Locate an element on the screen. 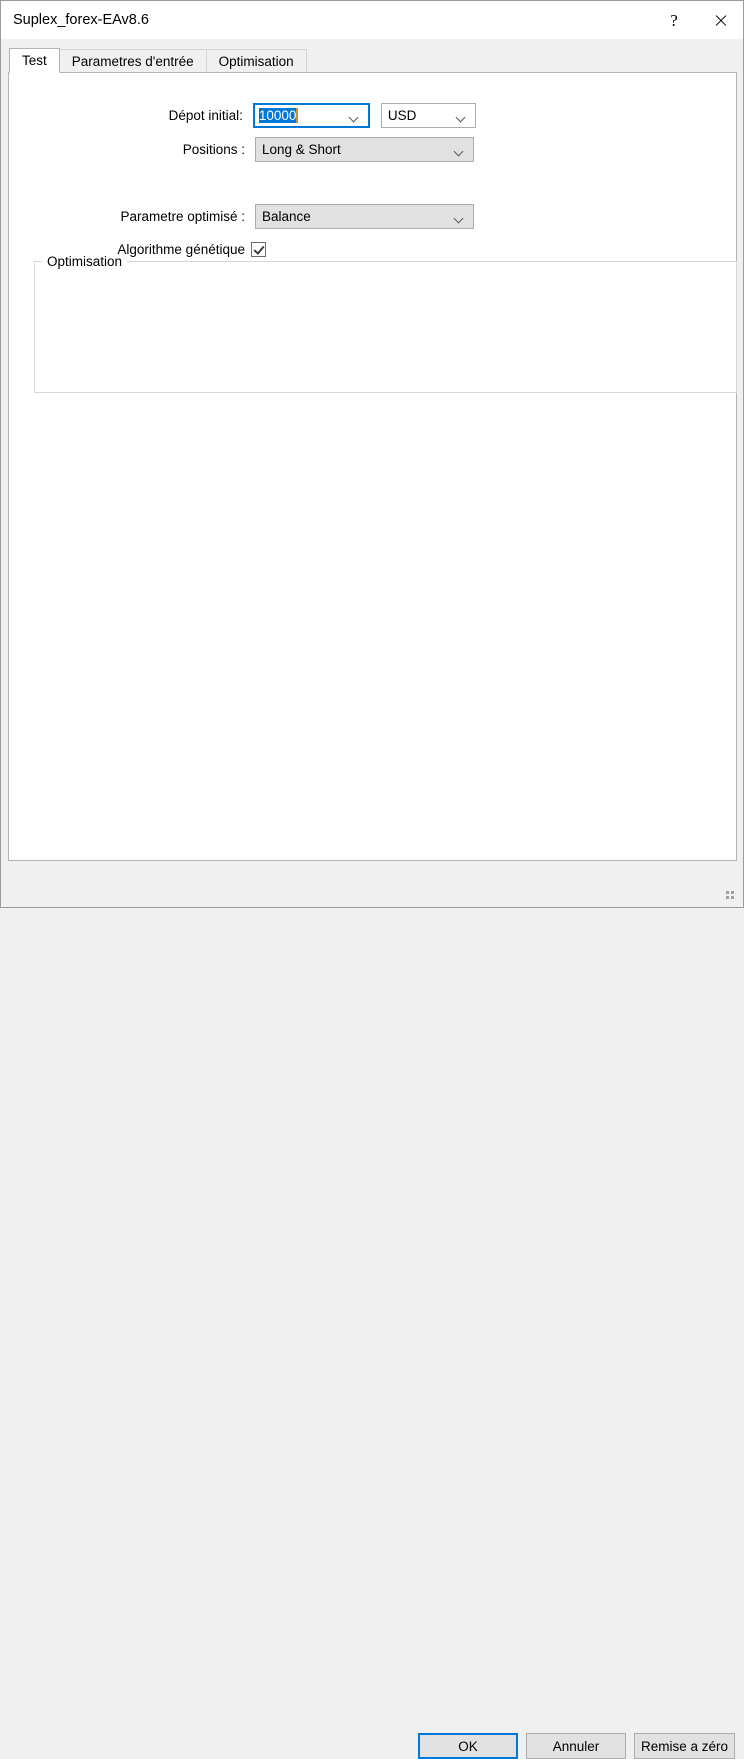 The image size is (744, 1759). tab-label: Optimisation is located at coordinates (256, 61).